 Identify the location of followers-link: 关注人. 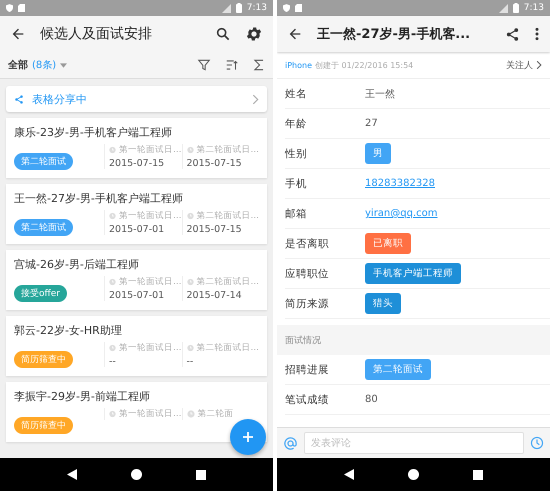
(519, 65).